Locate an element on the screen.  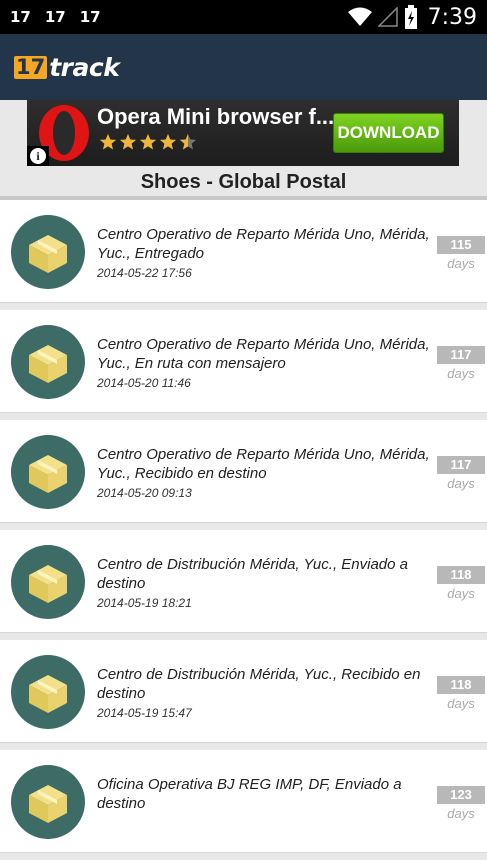
event-datetime: 2014-05-19 18:21 is located at coordinates (144, 603).